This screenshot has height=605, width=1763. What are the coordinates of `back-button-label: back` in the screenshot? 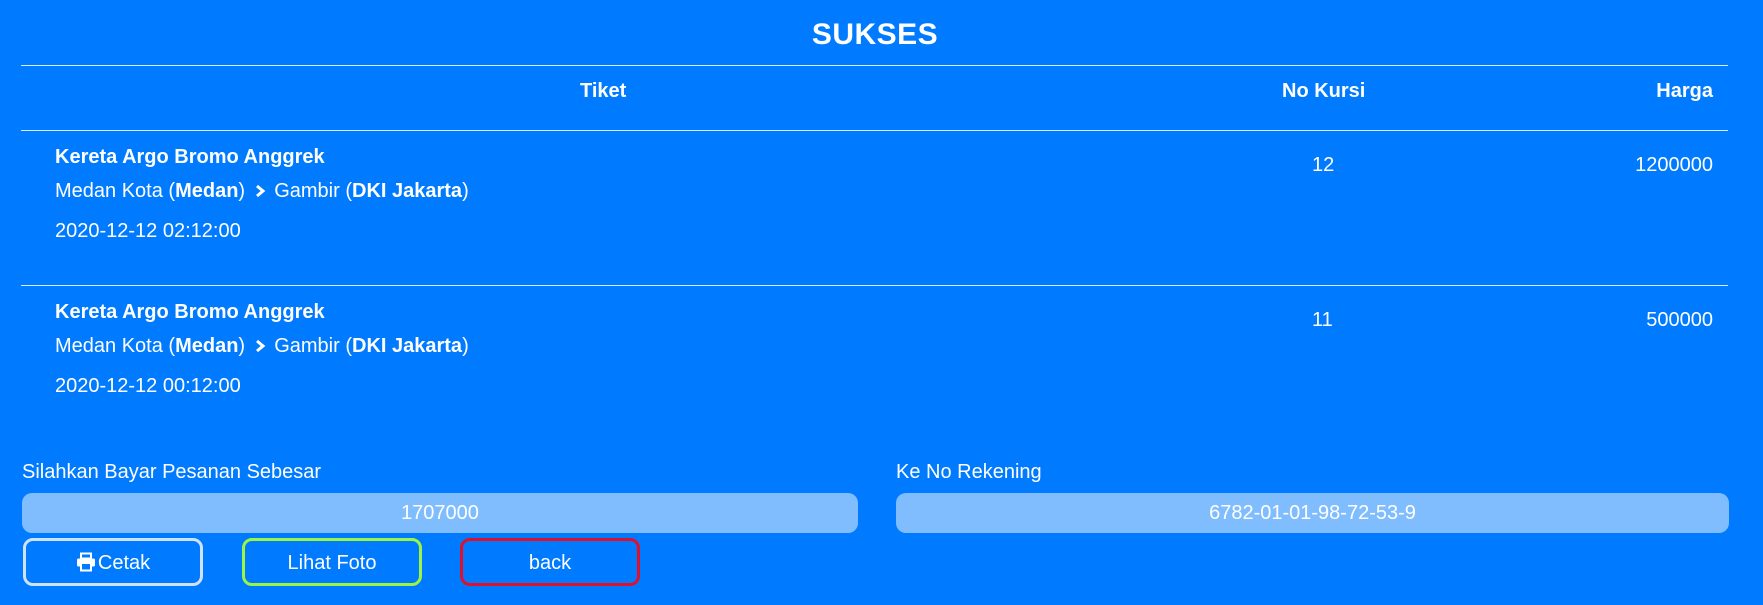 It's located at (550, 563).